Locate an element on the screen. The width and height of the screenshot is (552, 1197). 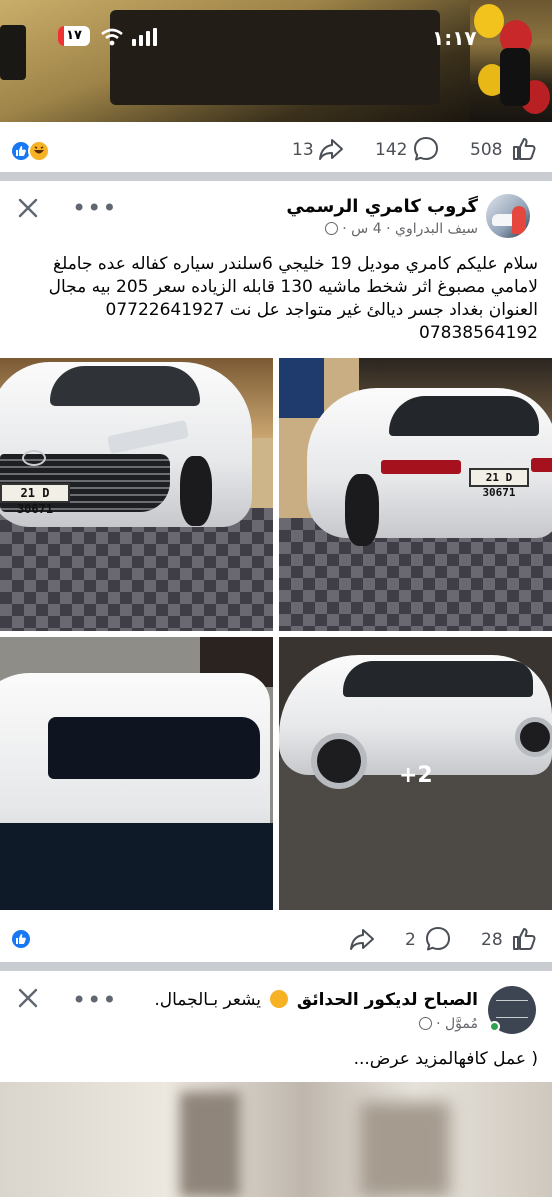
license-plate-rear: 21 D 30671 is located at coordinates (499, 483).